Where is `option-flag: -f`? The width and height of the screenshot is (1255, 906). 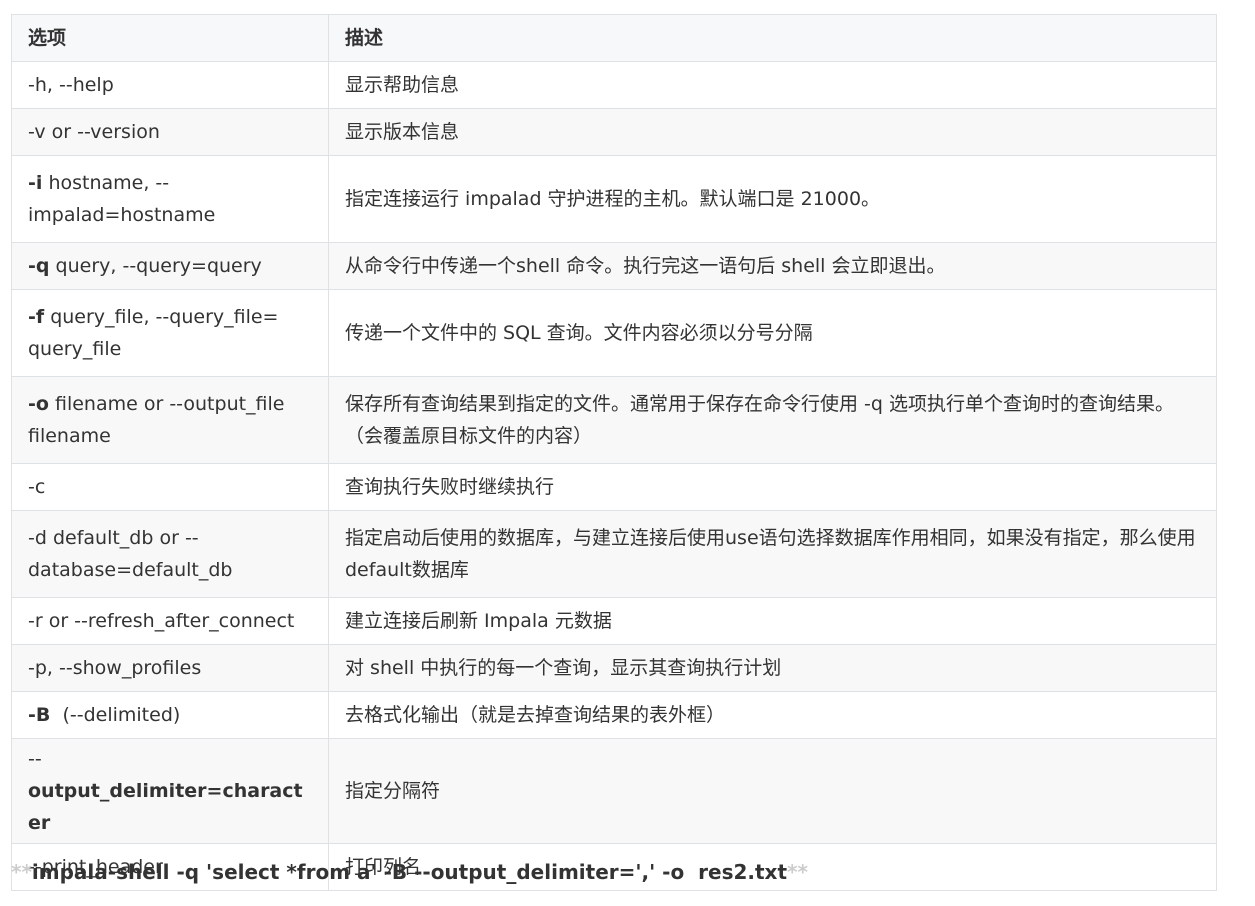
option-flag: -f is located at coordinates (36, 317).